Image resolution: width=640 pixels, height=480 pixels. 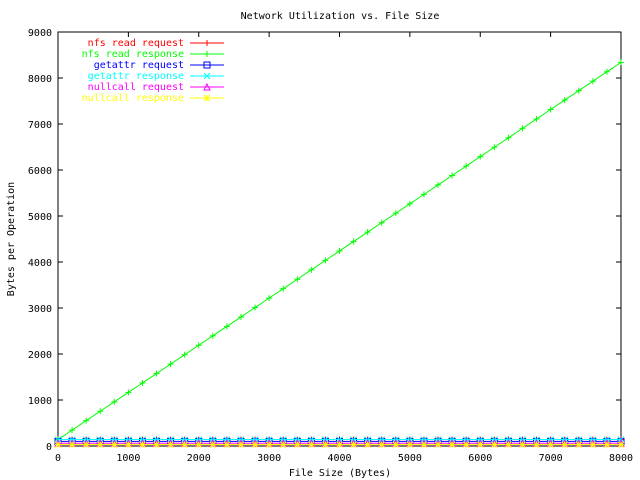 What do you see at coordinates (207, 98) in the screenshot?
I see `legend-marker` at bounding box center [207, 98].